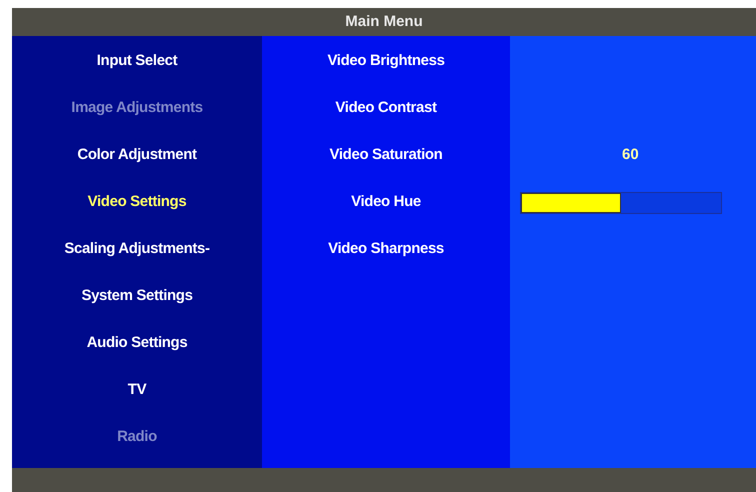 This screenshot has height=492, width=756. Describe the element at coordinates (137, 296) in the screenshot. I see `menu-item: System Settings` at that location.